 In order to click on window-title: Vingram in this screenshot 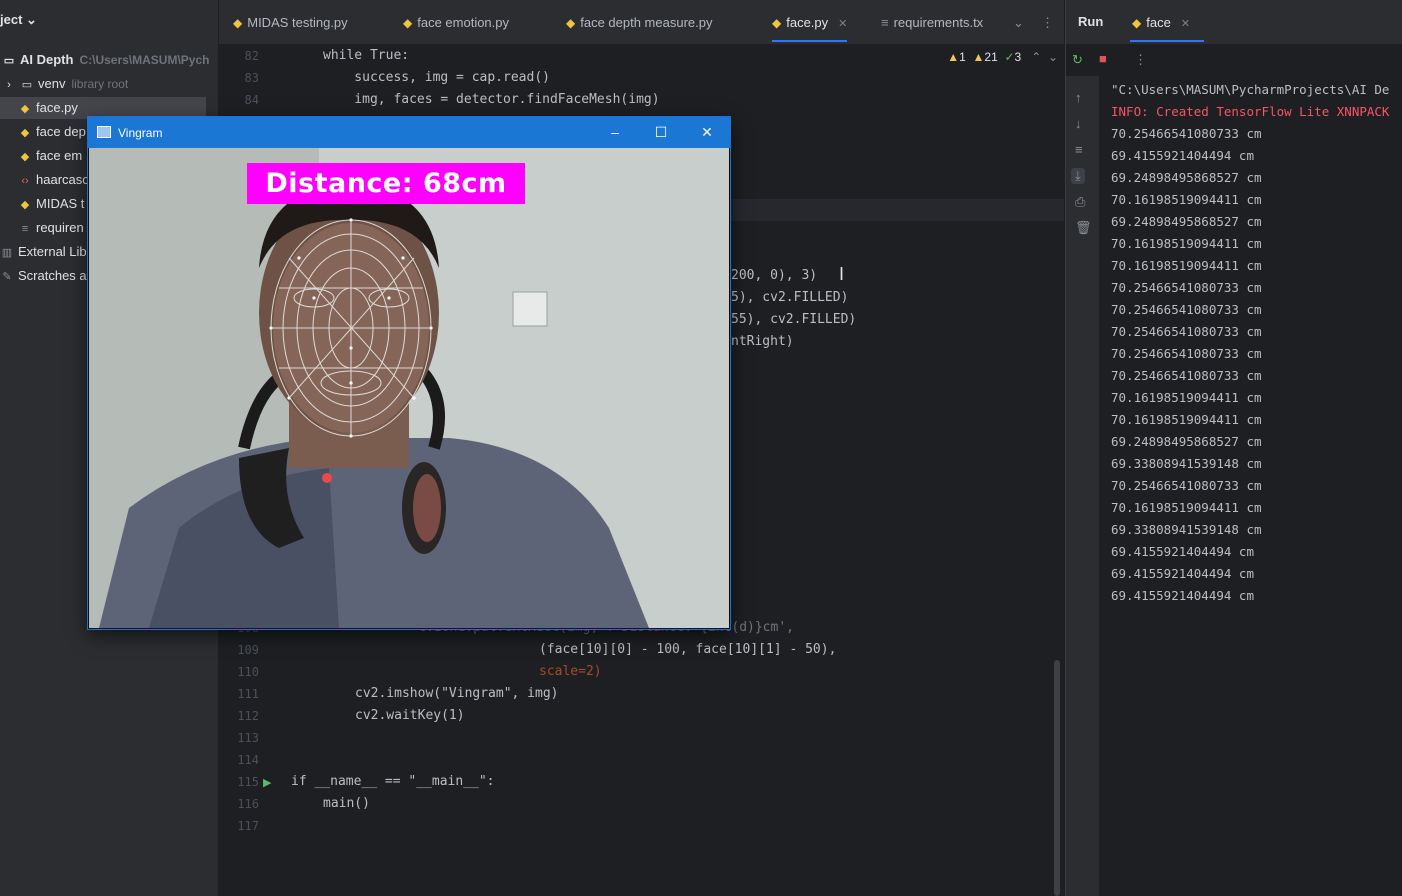, I will do `click(140, 133)`.